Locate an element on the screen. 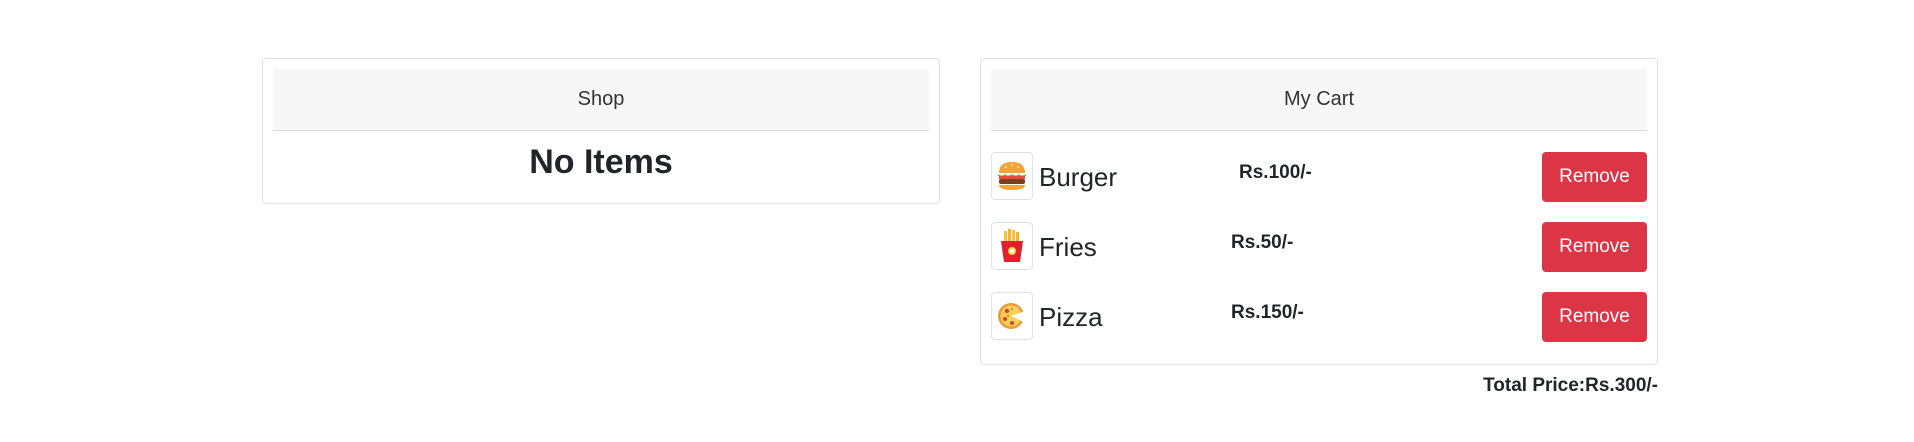  remove-burger-button: Remove is located at coordinates (1594, 177).